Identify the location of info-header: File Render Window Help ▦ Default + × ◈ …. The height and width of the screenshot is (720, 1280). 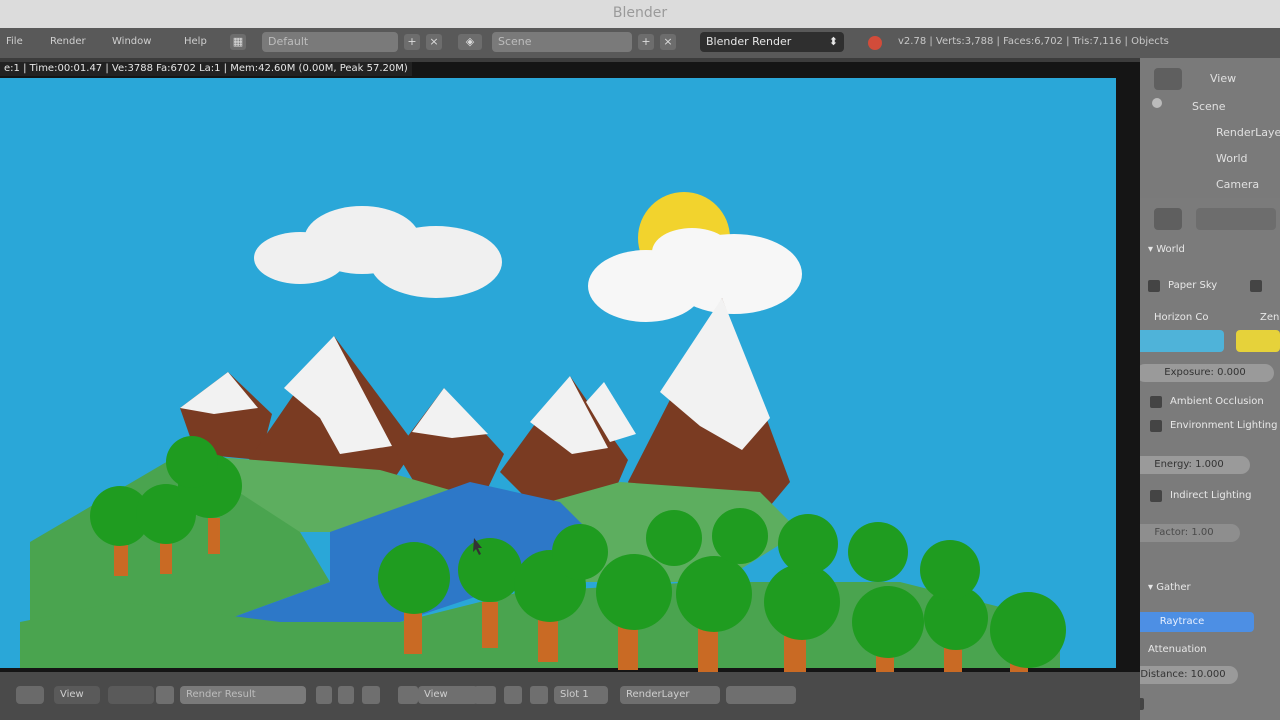
(640, 43).